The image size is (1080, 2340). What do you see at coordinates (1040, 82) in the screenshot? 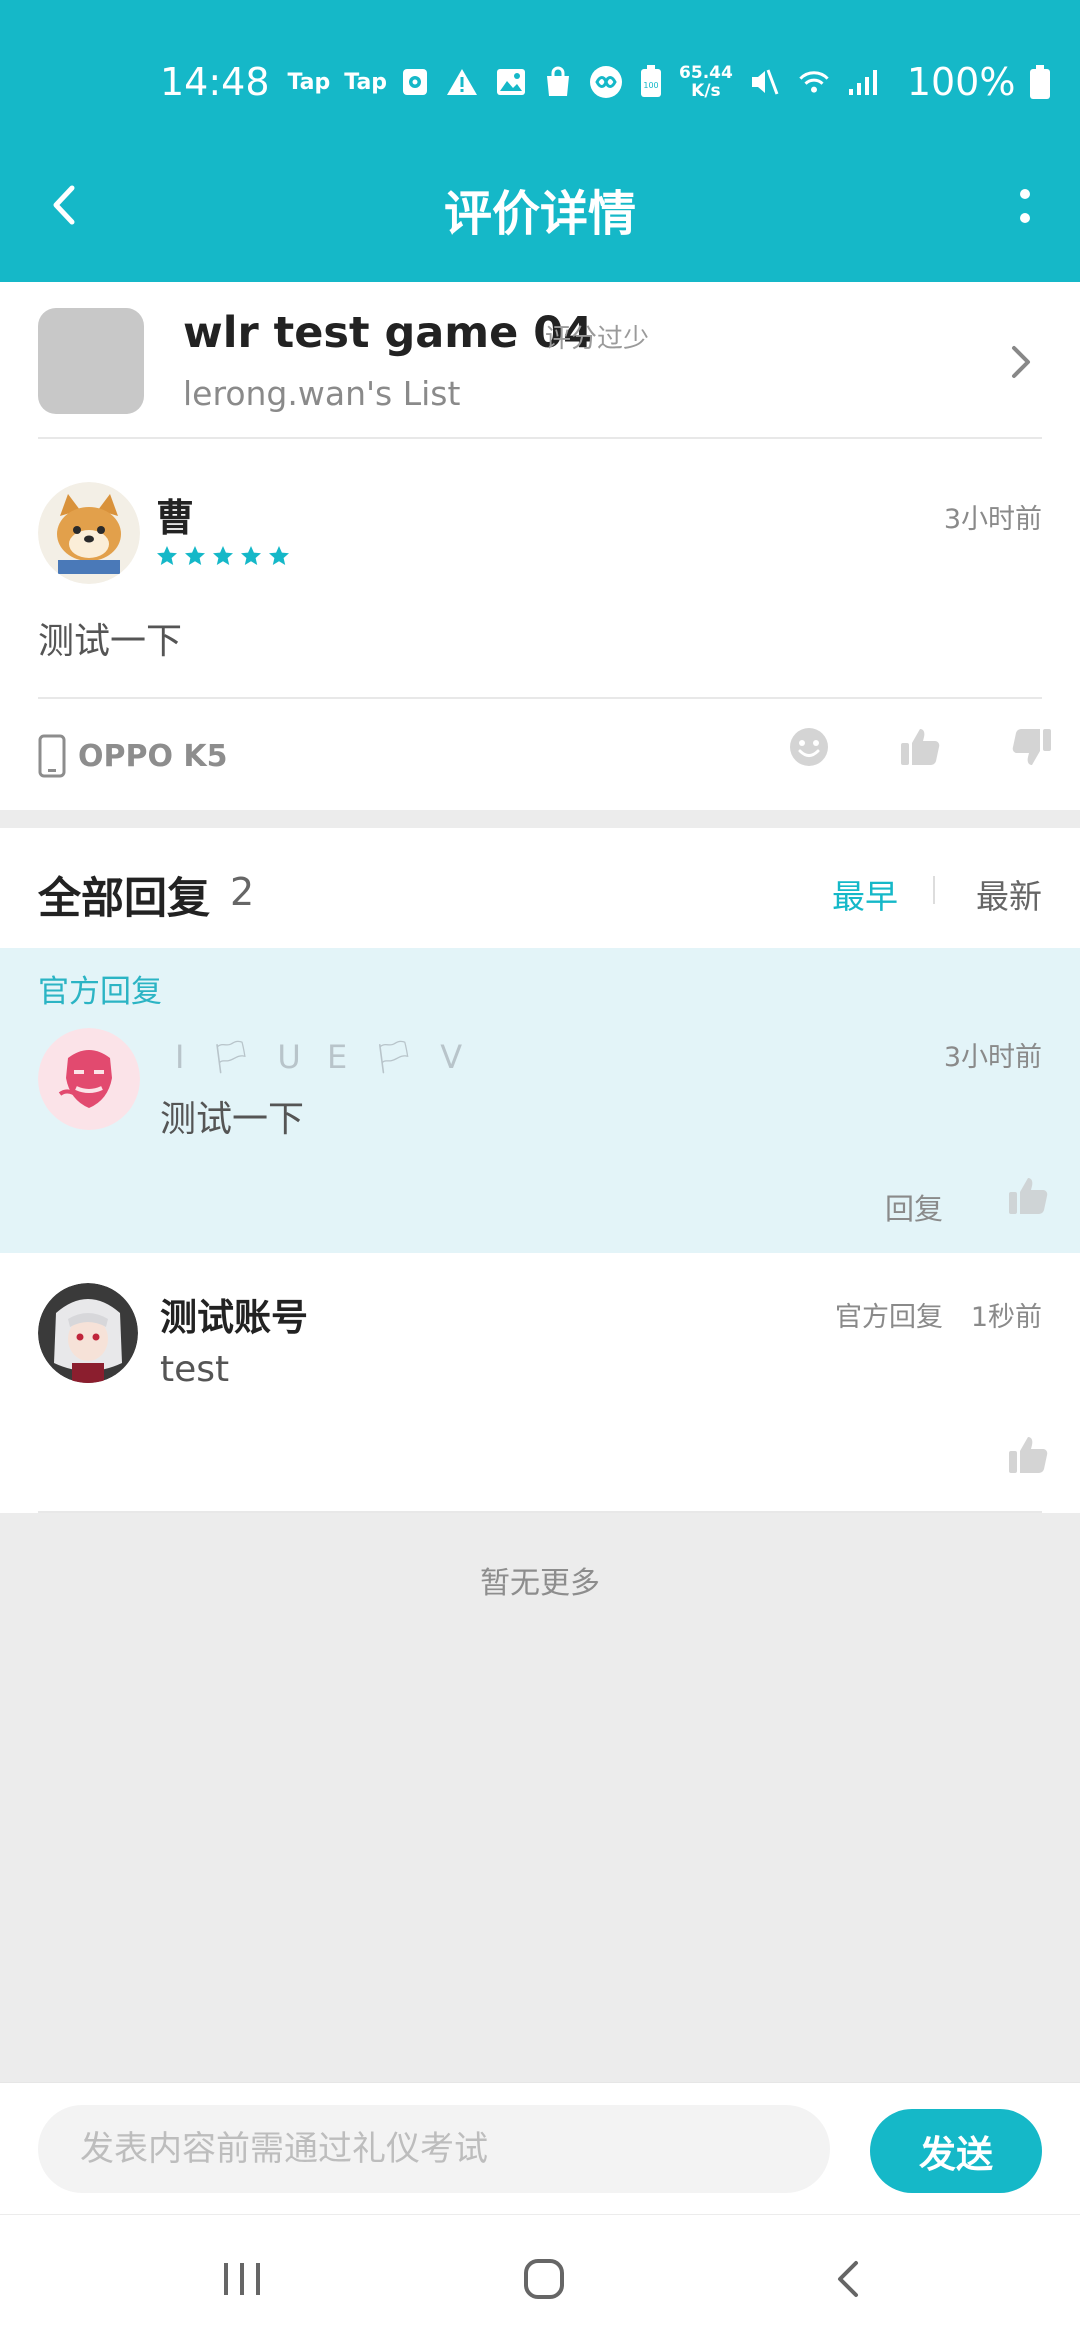
I see `battery-icon` at bounding box center [1040, 82].